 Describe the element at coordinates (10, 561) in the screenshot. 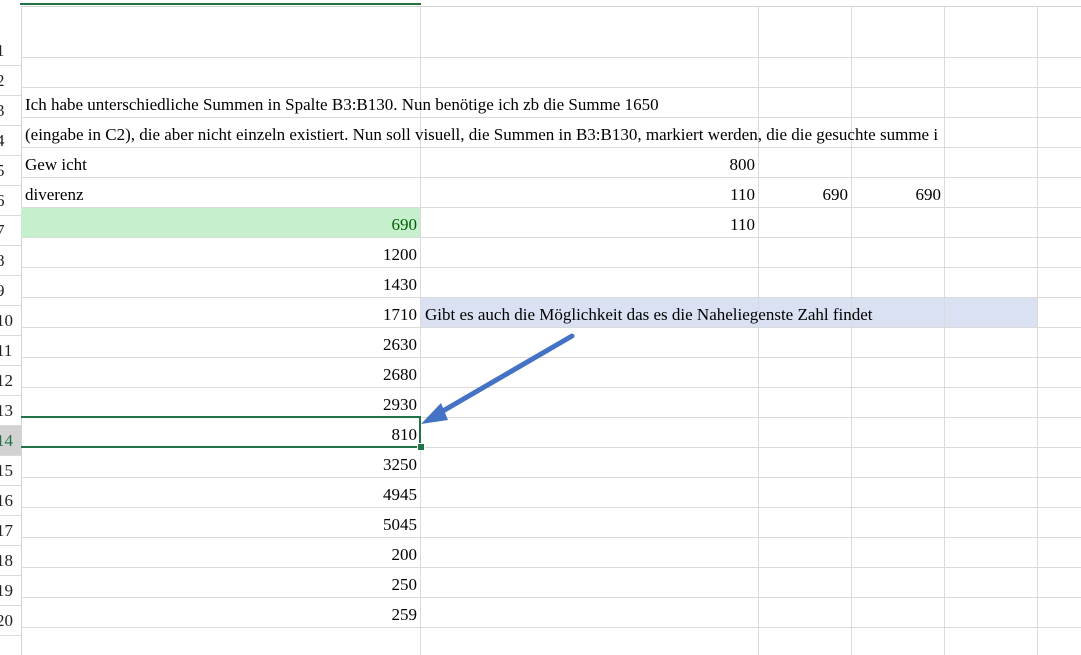

I see `row-header: 18` at that location.